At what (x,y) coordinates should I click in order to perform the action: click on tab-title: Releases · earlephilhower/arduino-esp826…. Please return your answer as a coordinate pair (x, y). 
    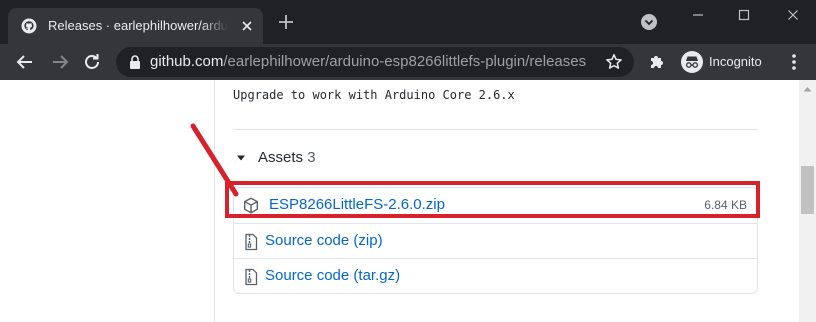
    Looking at the image, I should click on (138, 25).